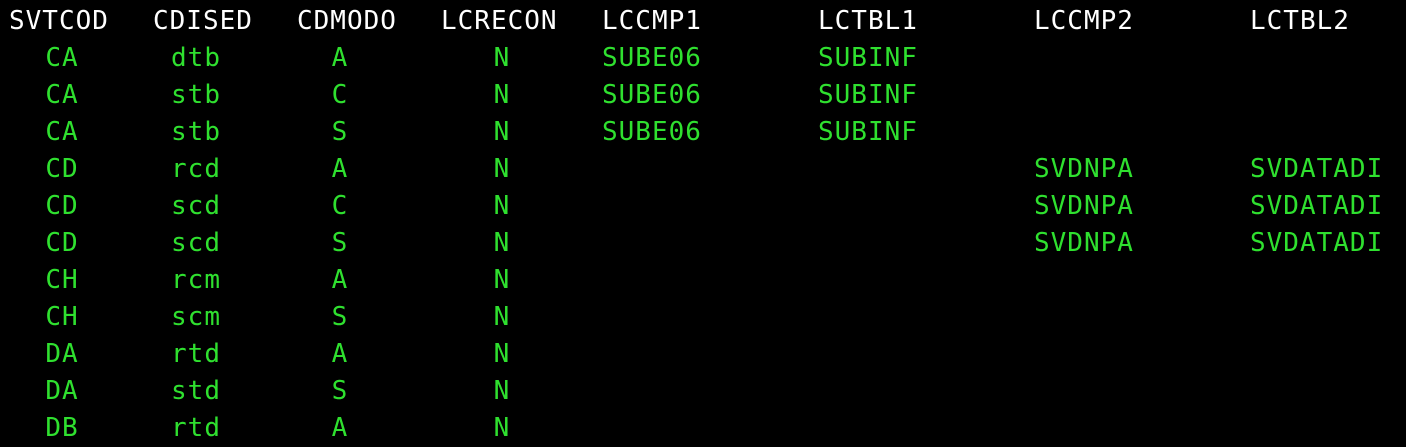 The image size is (1406, 447). Describe the element at coordinates (652, 21) in the screenshot. I see `column-header-lccmp1: LCCMP1` at that location.